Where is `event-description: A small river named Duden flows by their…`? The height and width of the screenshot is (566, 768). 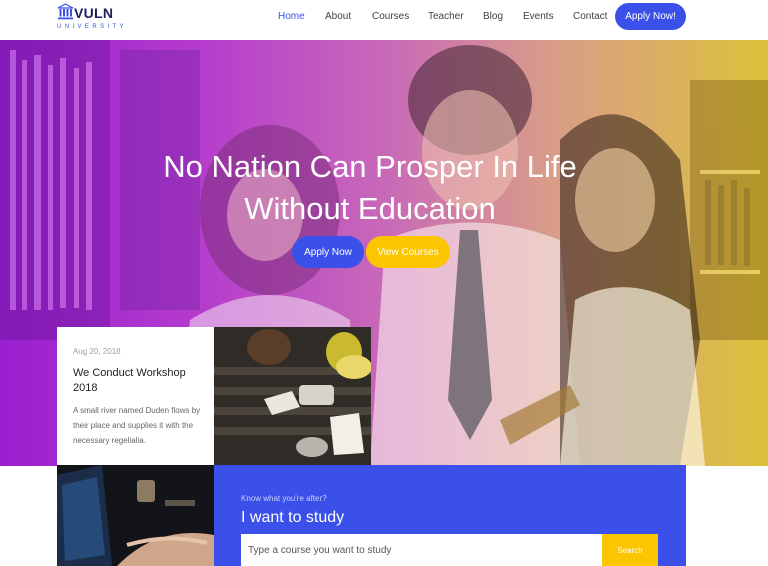
event-description: A small river named Duden flows by their… is located at coordinates (137, 425).